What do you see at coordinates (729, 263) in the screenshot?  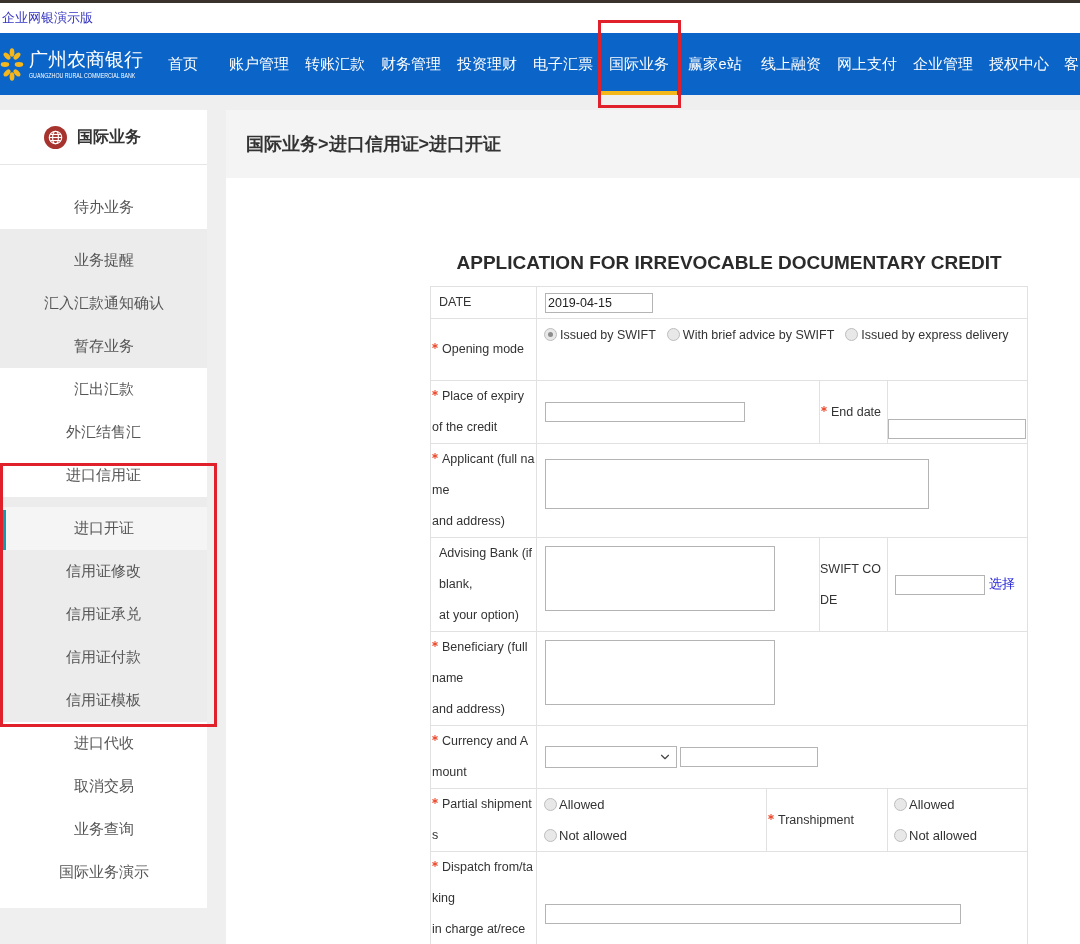 I see `form-title: APPLICATION FOR IRREVOCABLE DOCUMENTARY CREDIT` at bounding box center [729, 263].